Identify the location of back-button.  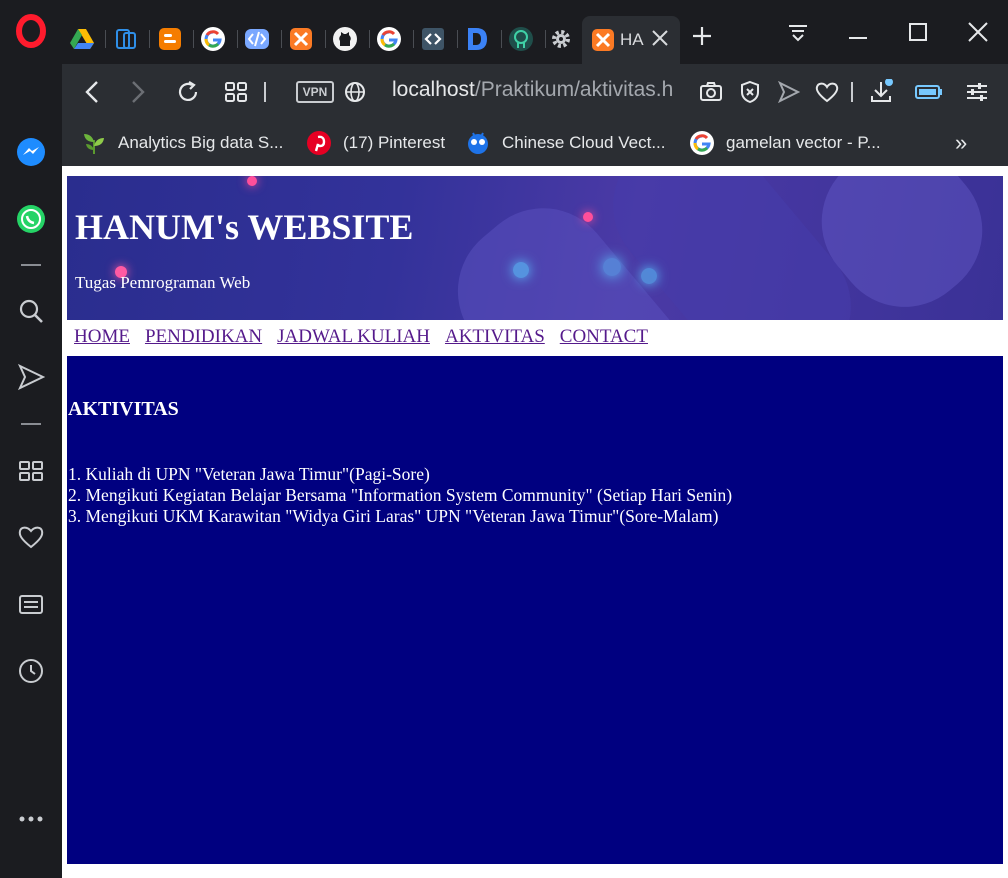
(92, 92).